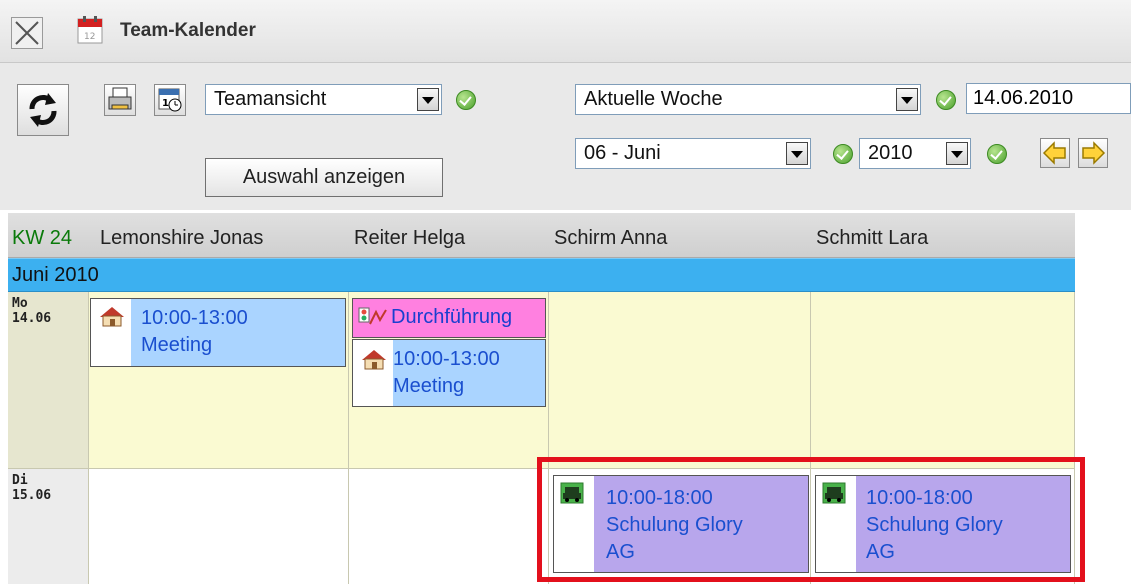  I want to click on view-select: Teamansicht, so click(323, 99).